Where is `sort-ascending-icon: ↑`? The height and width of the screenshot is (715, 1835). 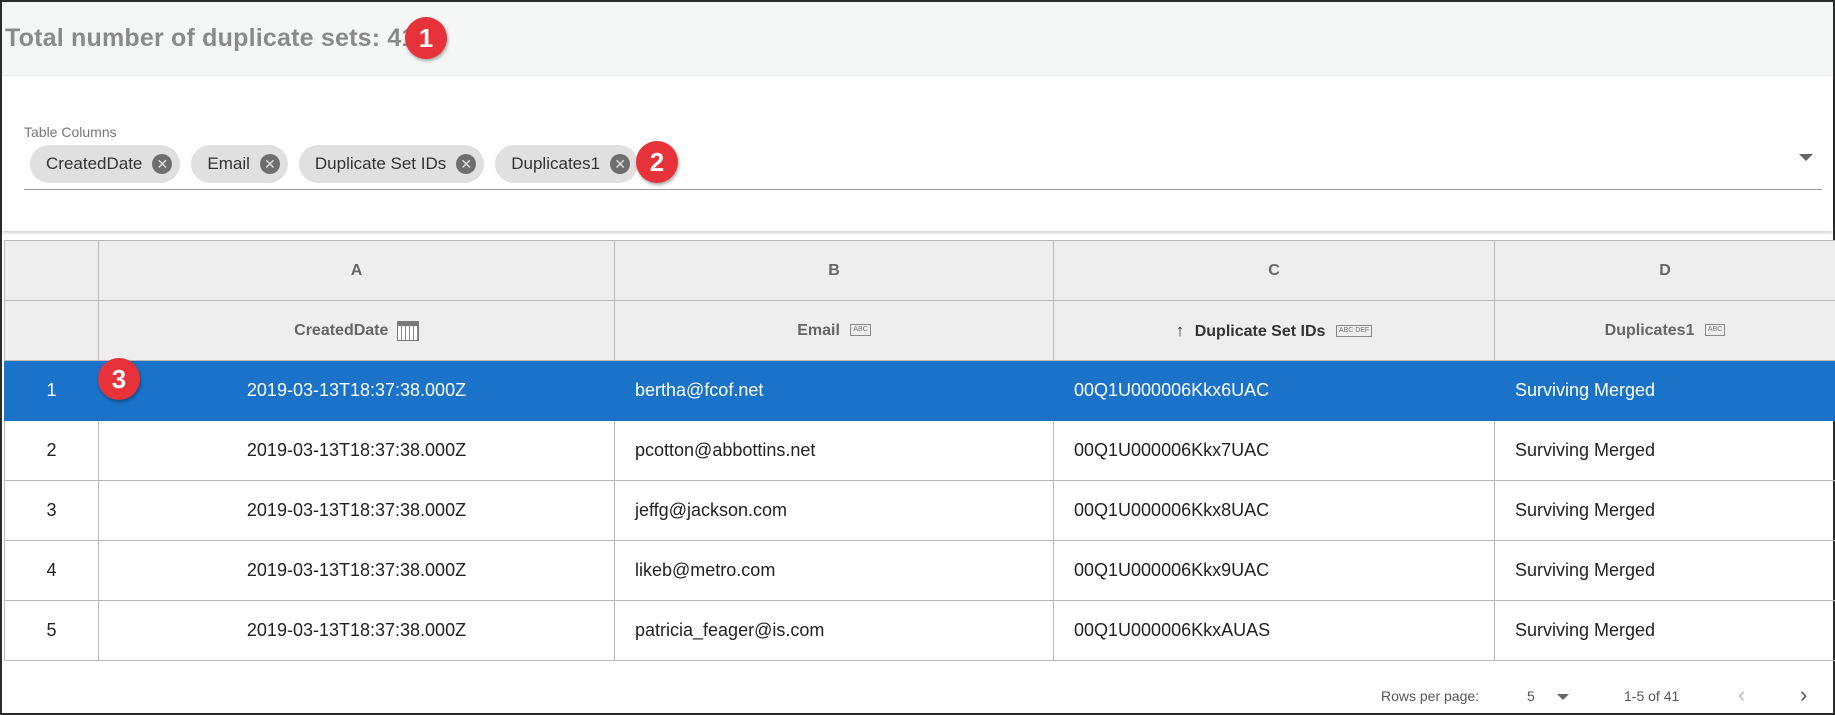 sort-ascending-icon: ↑ is located at coordinates (1180, 330).